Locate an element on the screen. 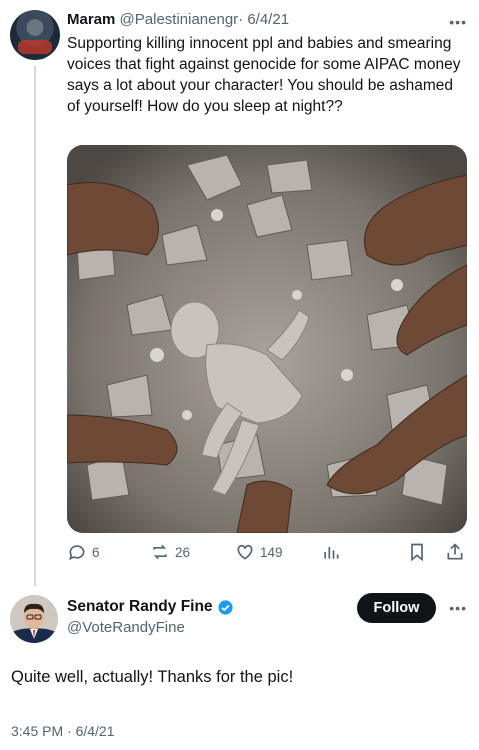 The width and height of the screenshot is (479, 750). bookmark-icon is located at coordinates (417, 552).